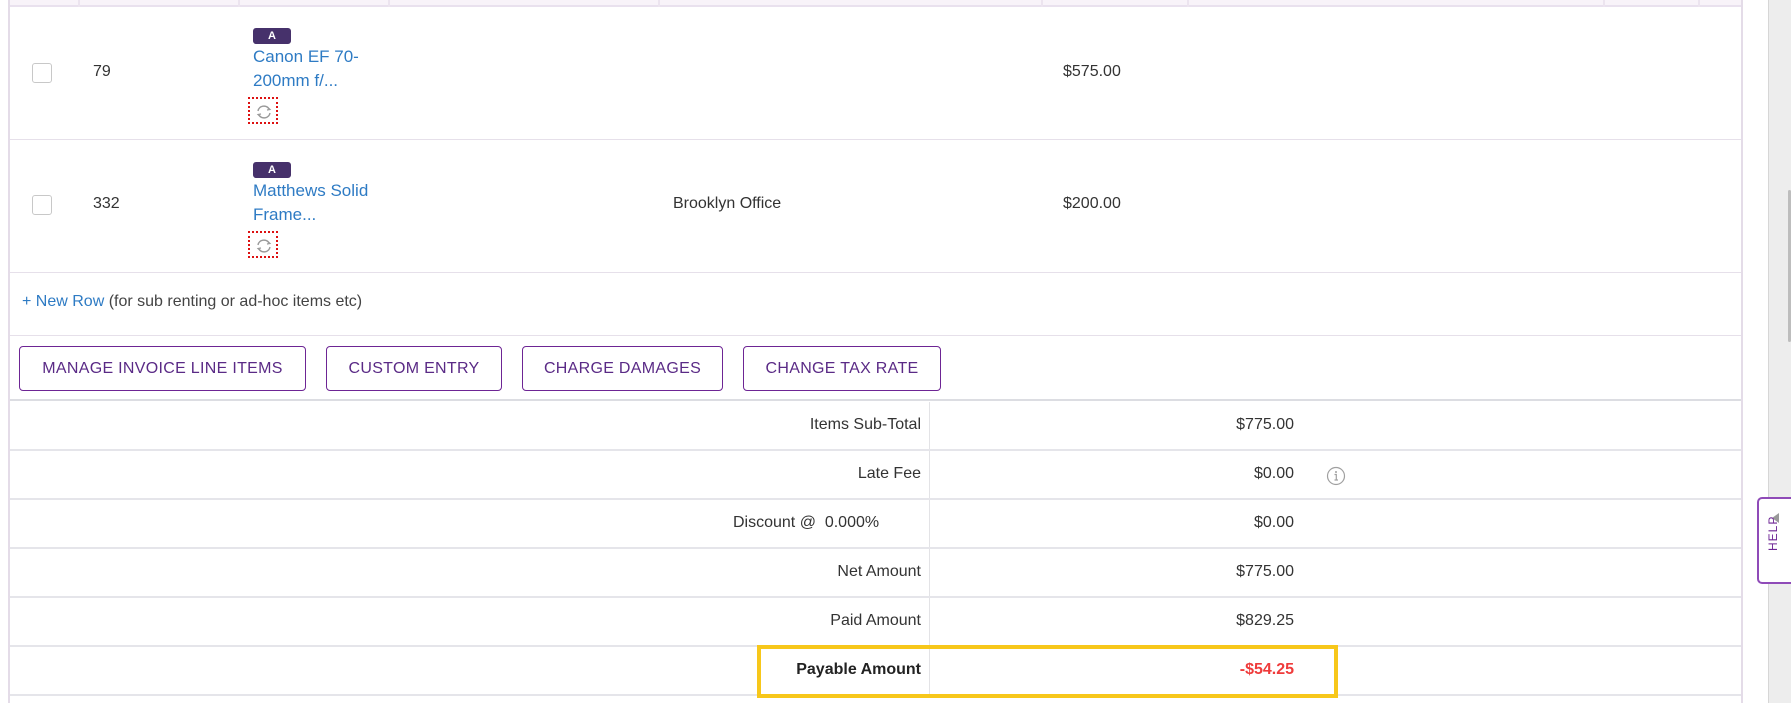 The width and height of the screenshot is (1791, 703). I want to click on summary-label: Paid Amount, so click(875, 620).